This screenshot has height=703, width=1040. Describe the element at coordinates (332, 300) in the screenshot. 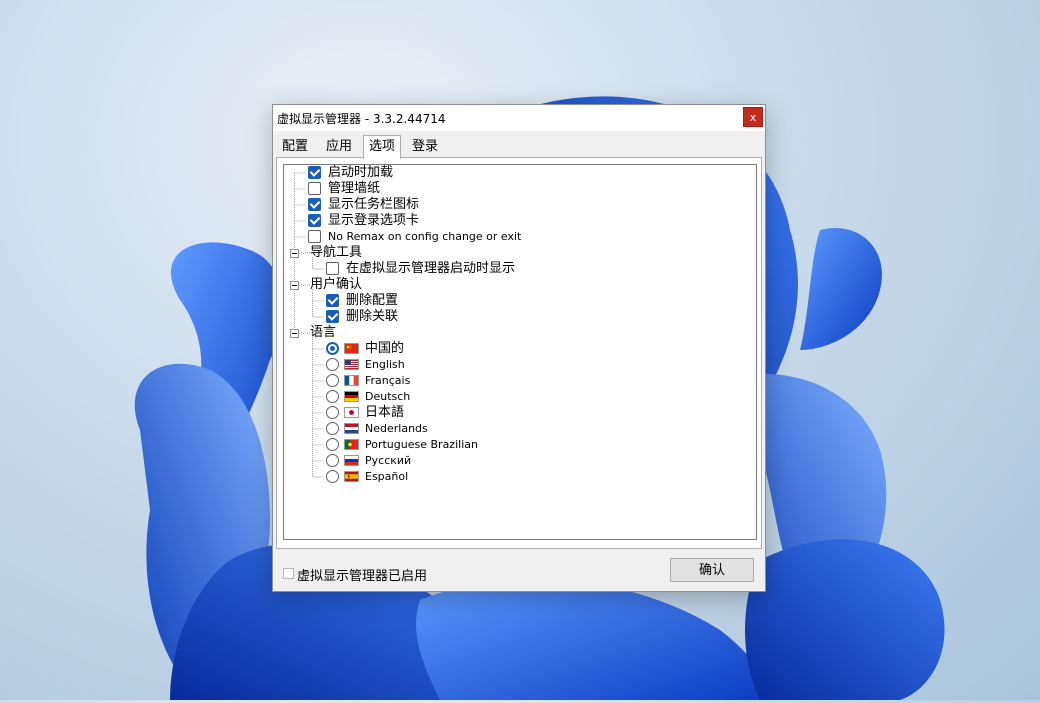

I see `delete-config-checkbox` at that location.